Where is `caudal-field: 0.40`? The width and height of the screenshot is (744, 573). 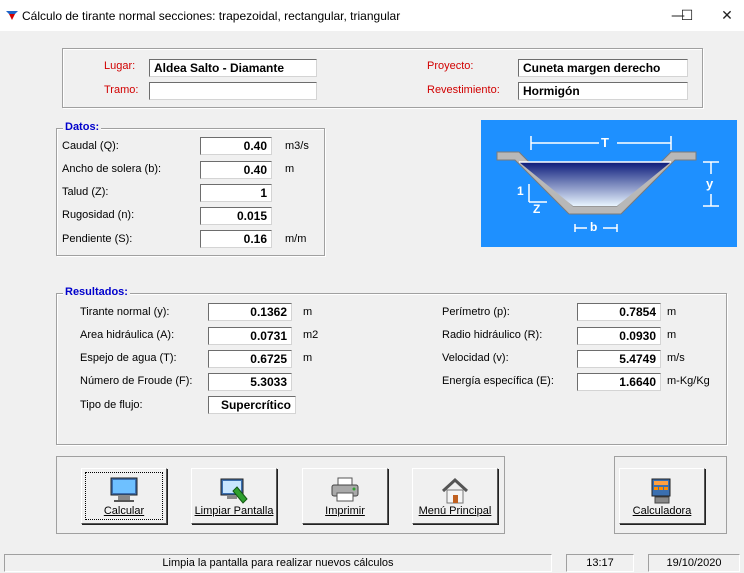 caudal-field: 0.40 is located at coordinates (236, 146).